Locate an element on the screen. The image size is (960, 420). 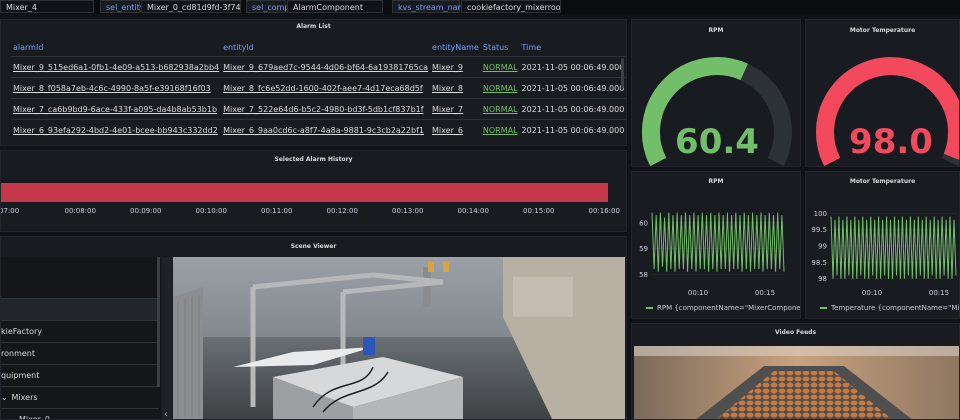
alarm-history-title: Selected Alarm History is located at coordinates (313, 159).